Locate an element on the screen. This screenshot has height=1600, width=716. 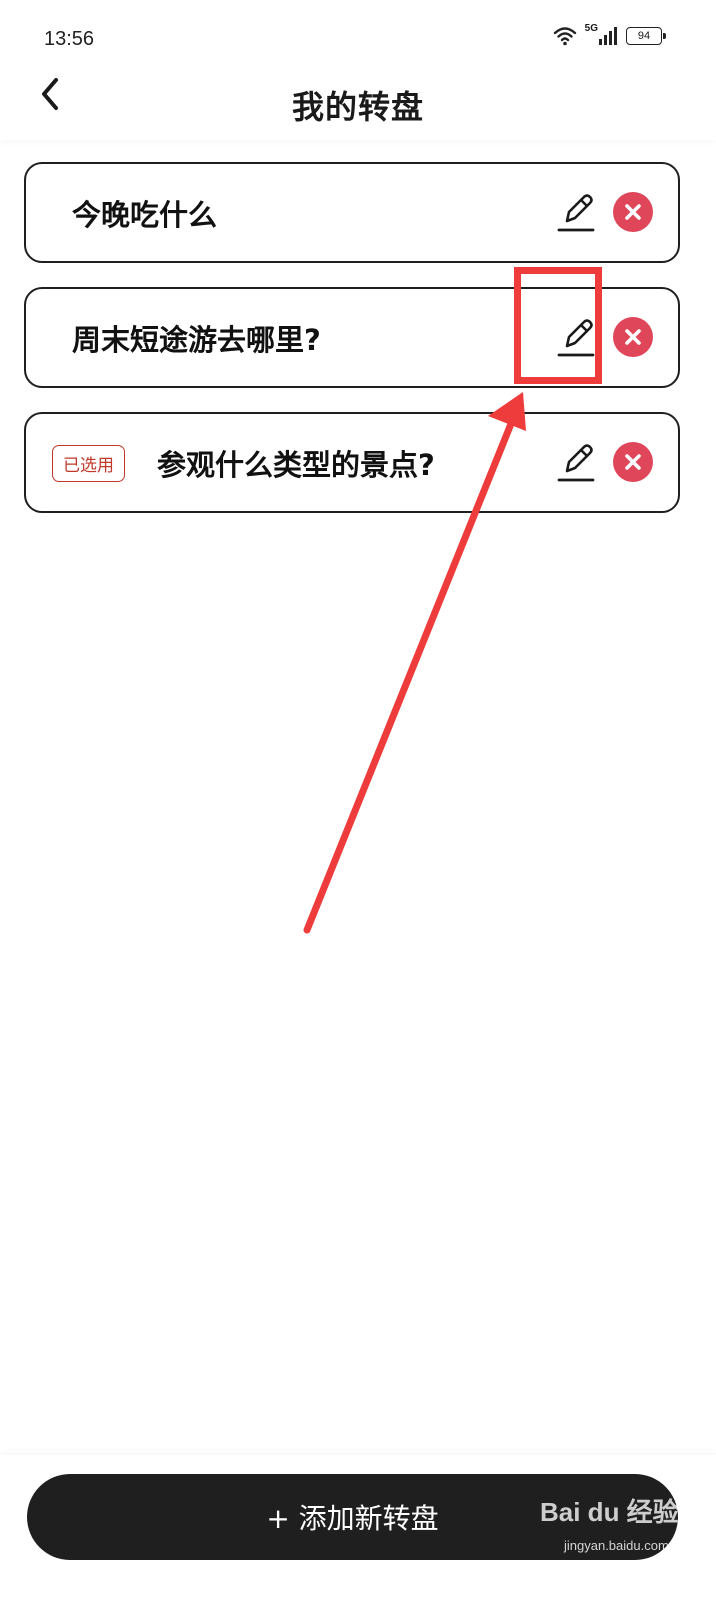
status-icons: 5G 94 is located at coordinates (609, 34).